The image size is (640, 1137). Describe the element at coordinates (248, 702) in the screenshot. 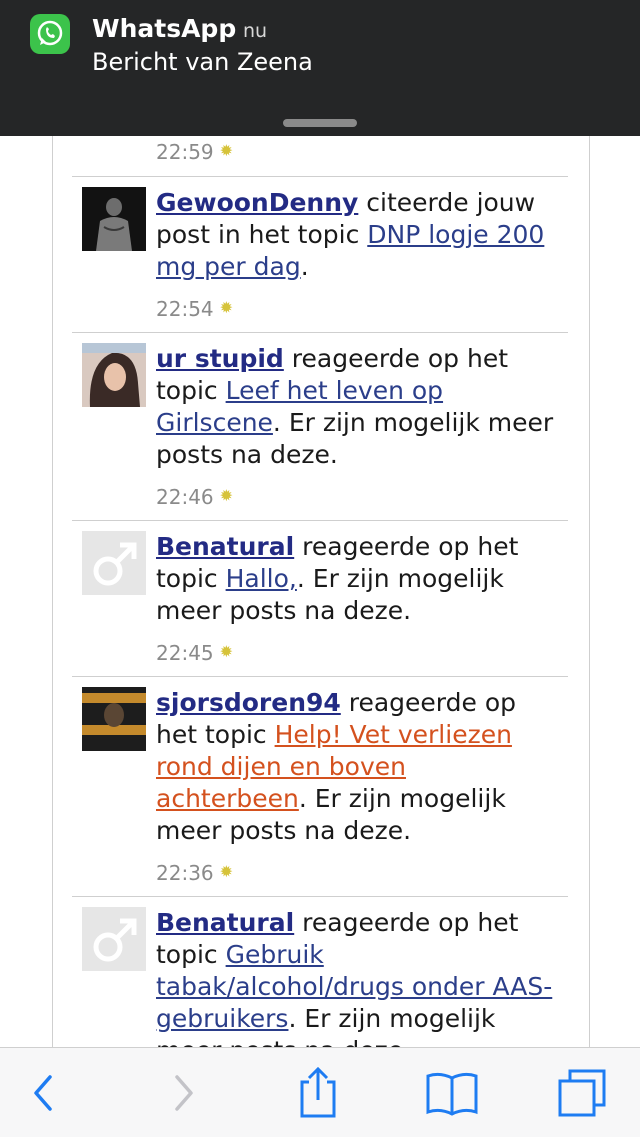

I see `user-link: sjorsdoren94` at that location.